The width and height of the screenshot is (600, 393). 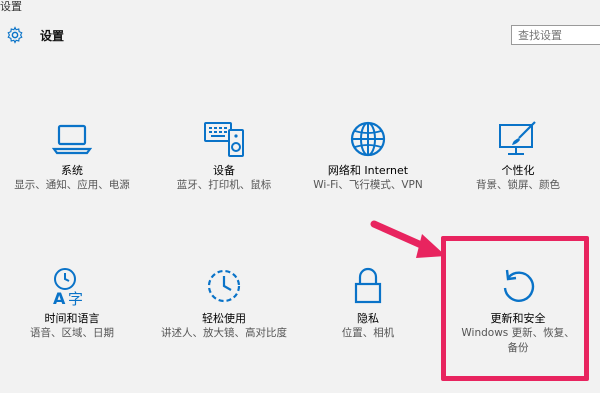 I want to click on tile-desc: 蓝牙、打印机、鼠标, so click(x=224, y=185).